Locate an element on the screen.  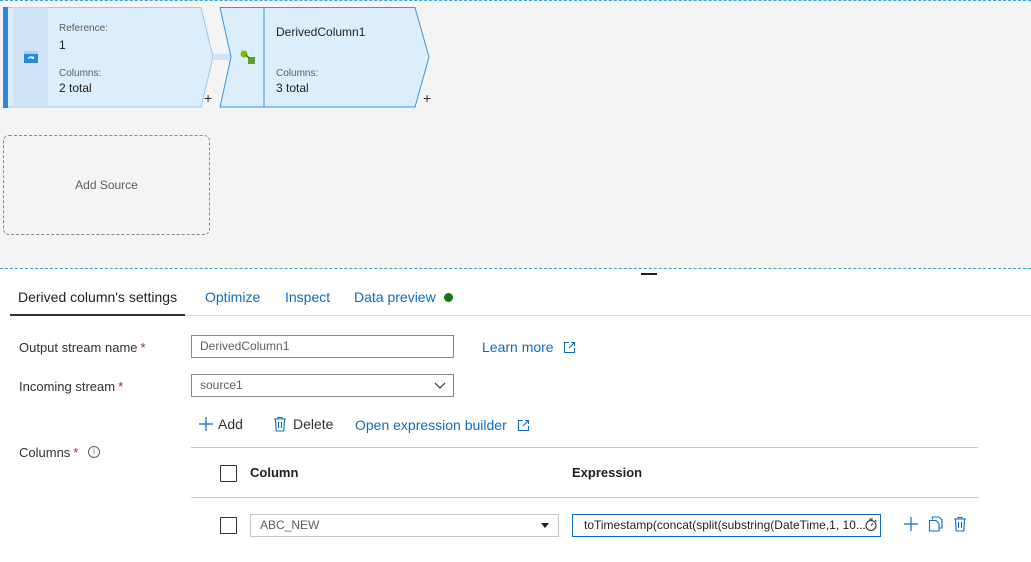
tab-label: Data preview is located at coordinates (395, 297).